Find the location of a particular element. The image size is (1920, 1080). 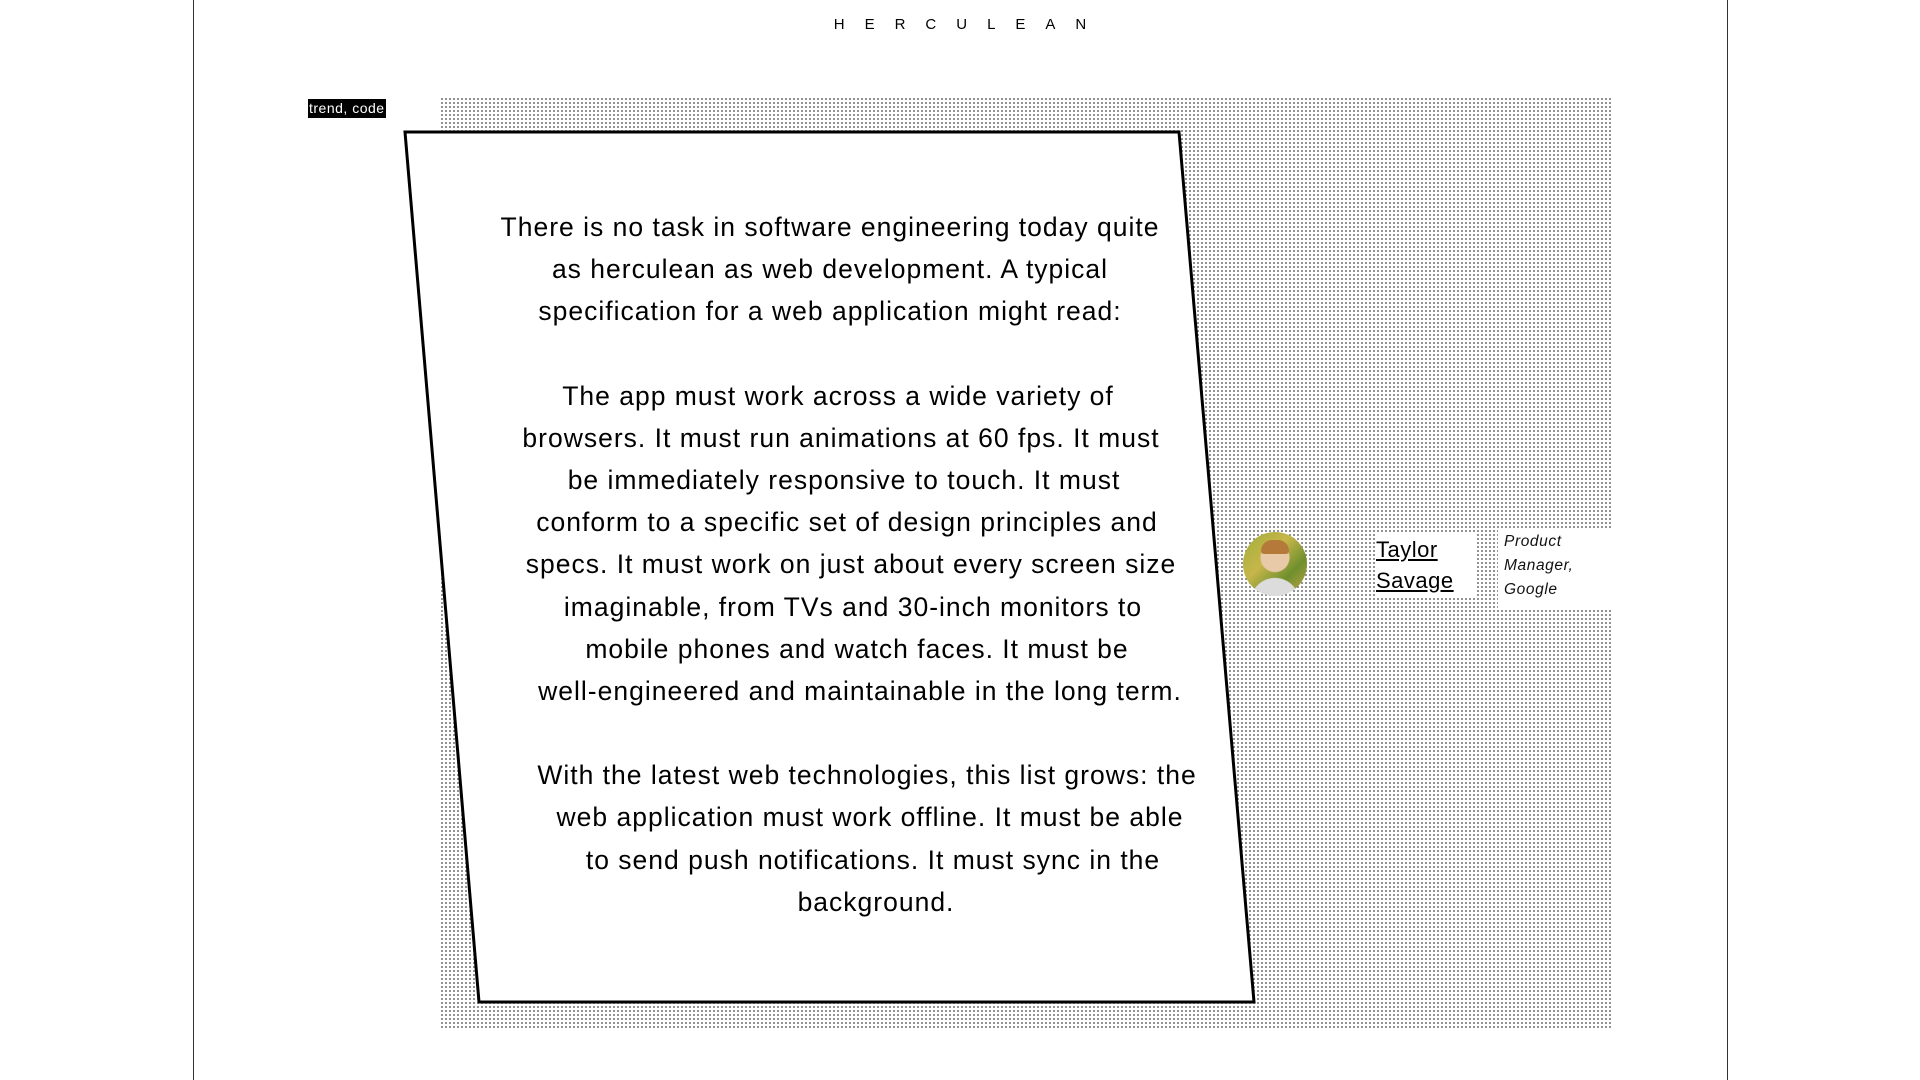

author-name-link: Taylor Savage is located at coordinates (1426, 565).